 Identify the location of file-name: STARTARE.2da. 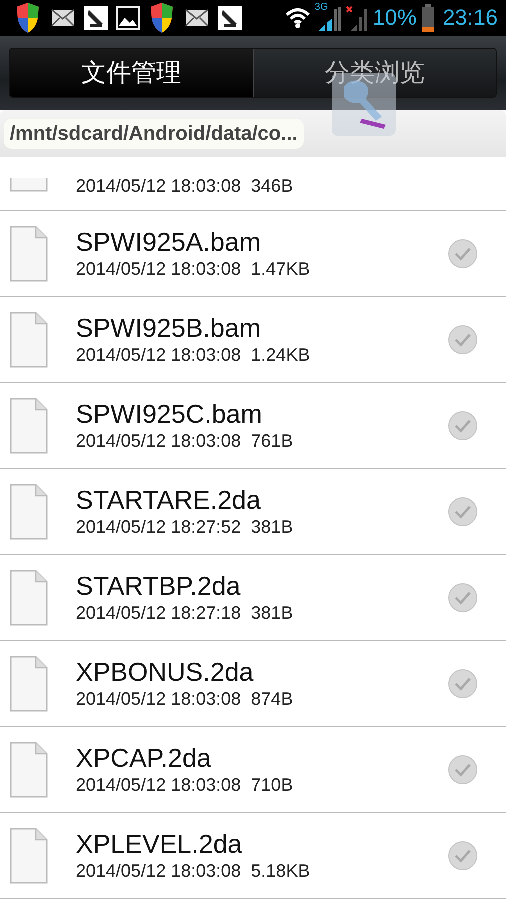
(169, 499).